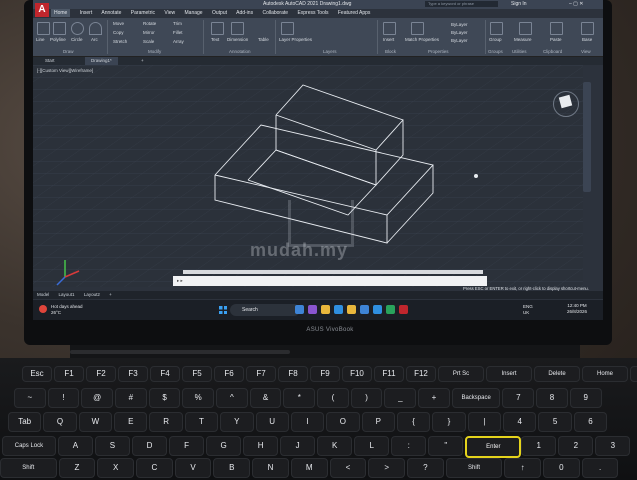  Describe the element at coordinates (307, 422) in the screenshot. I see `key-i: I` at that location.